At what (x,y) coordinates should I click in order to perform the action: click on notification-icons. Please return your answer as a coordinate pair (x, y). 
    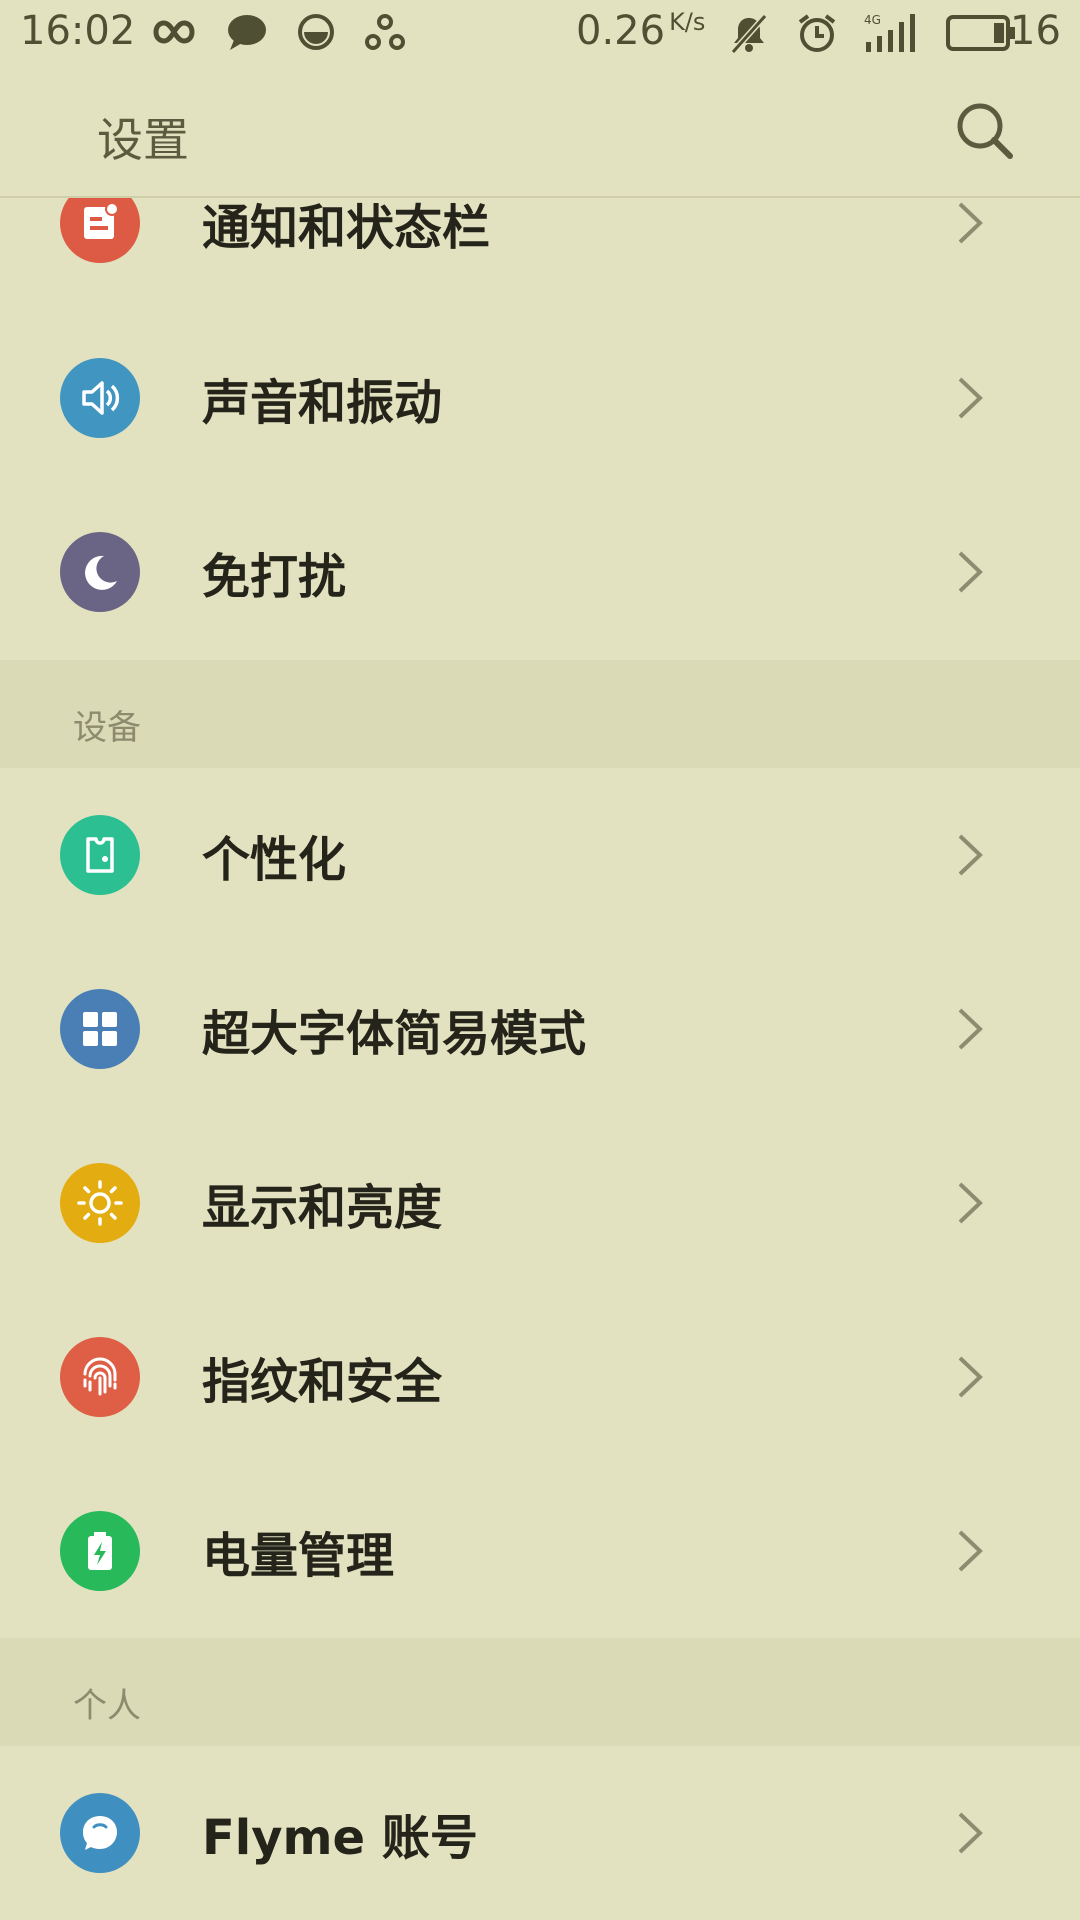
    Looking at the image, I should click on (277, 32).